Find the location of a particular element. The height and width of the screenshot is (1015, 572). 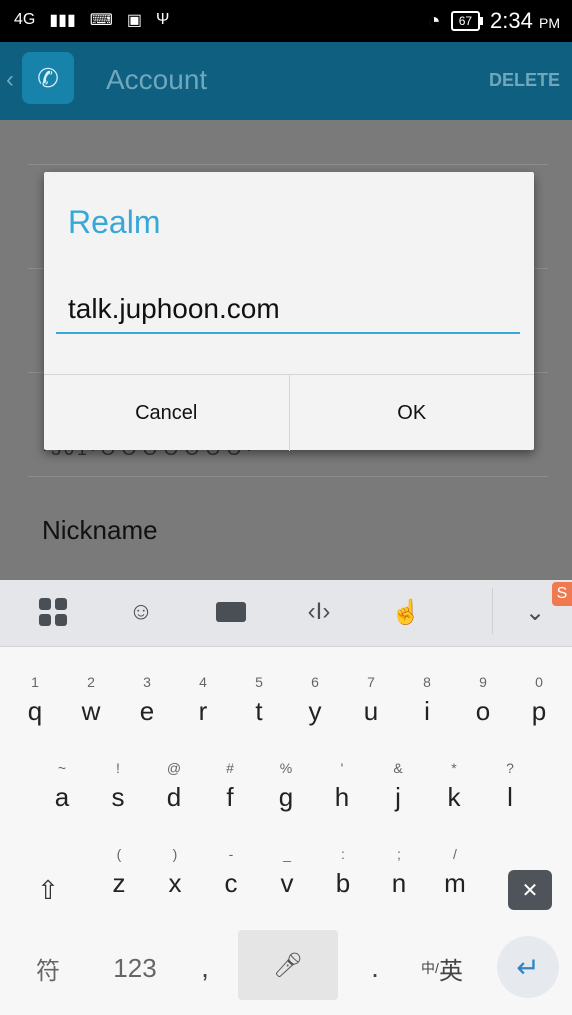

key-label: o is located at coordinates (483, 711).